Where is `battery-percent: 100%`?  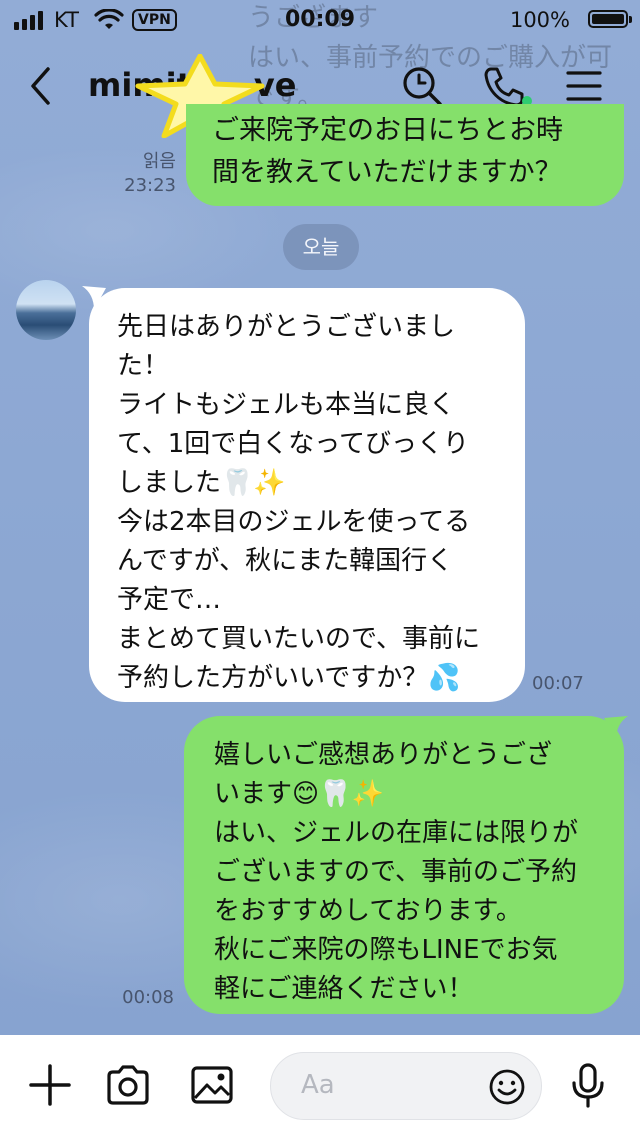 battery-percent: 100% is located at coordinates (539, 20).